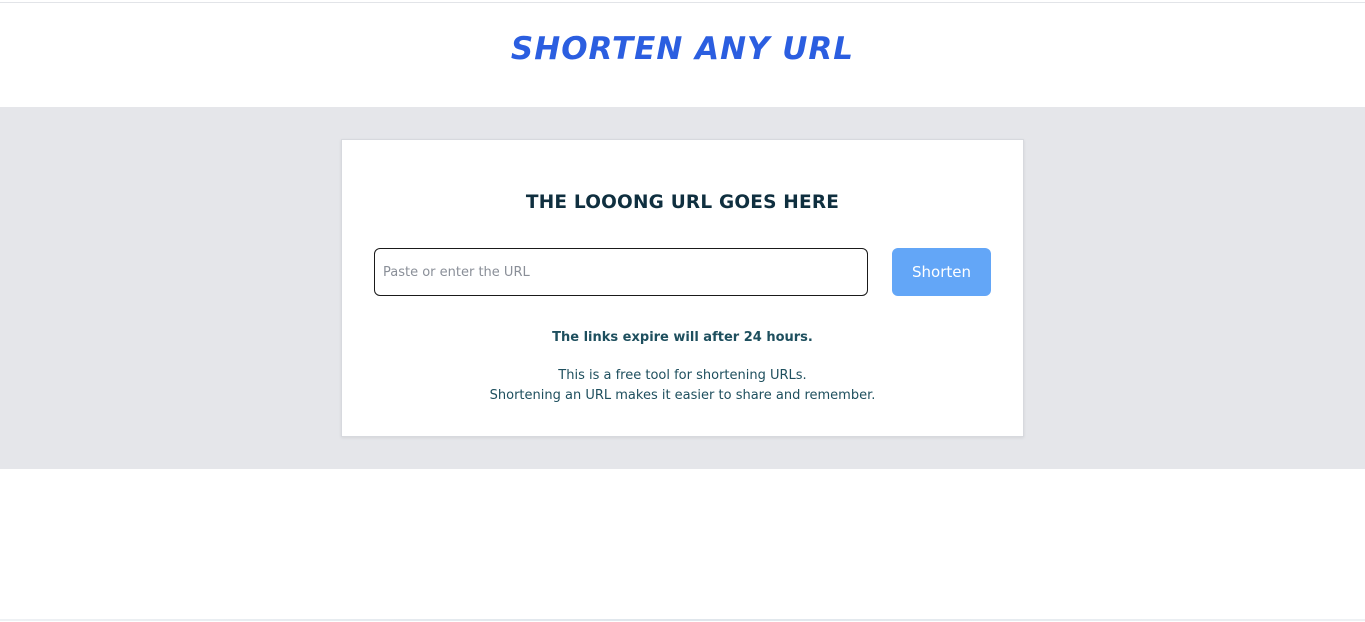  I want to click on url-input, so click(621, 272).